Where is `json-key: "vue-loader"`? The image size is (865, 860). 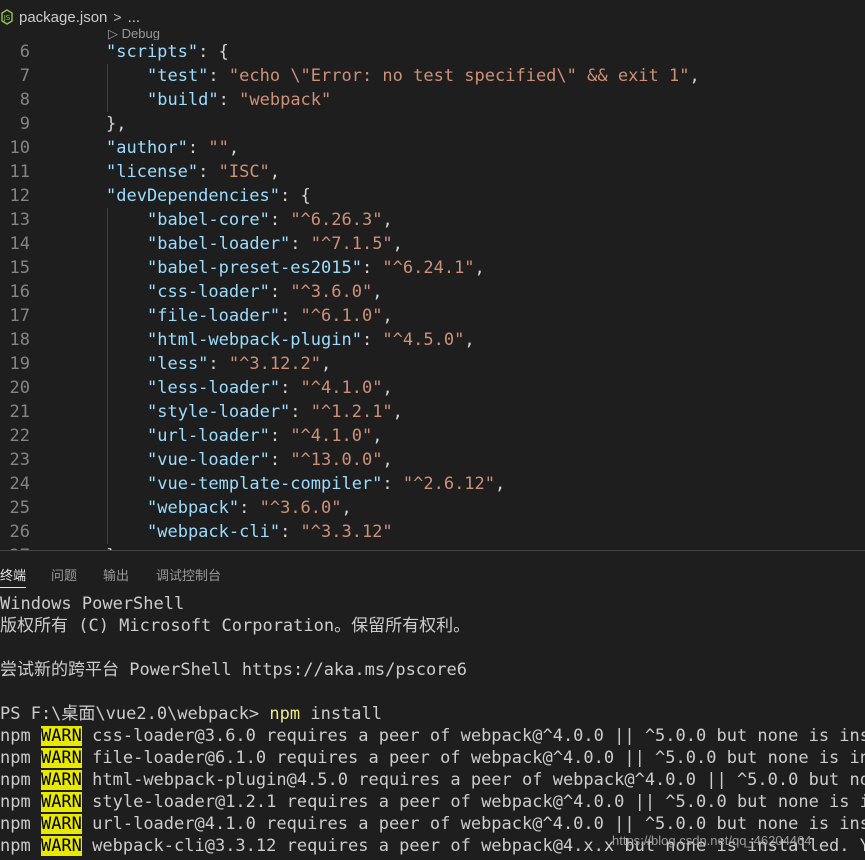 json-key: "vue-loader" is located at coordinates (208, 460).